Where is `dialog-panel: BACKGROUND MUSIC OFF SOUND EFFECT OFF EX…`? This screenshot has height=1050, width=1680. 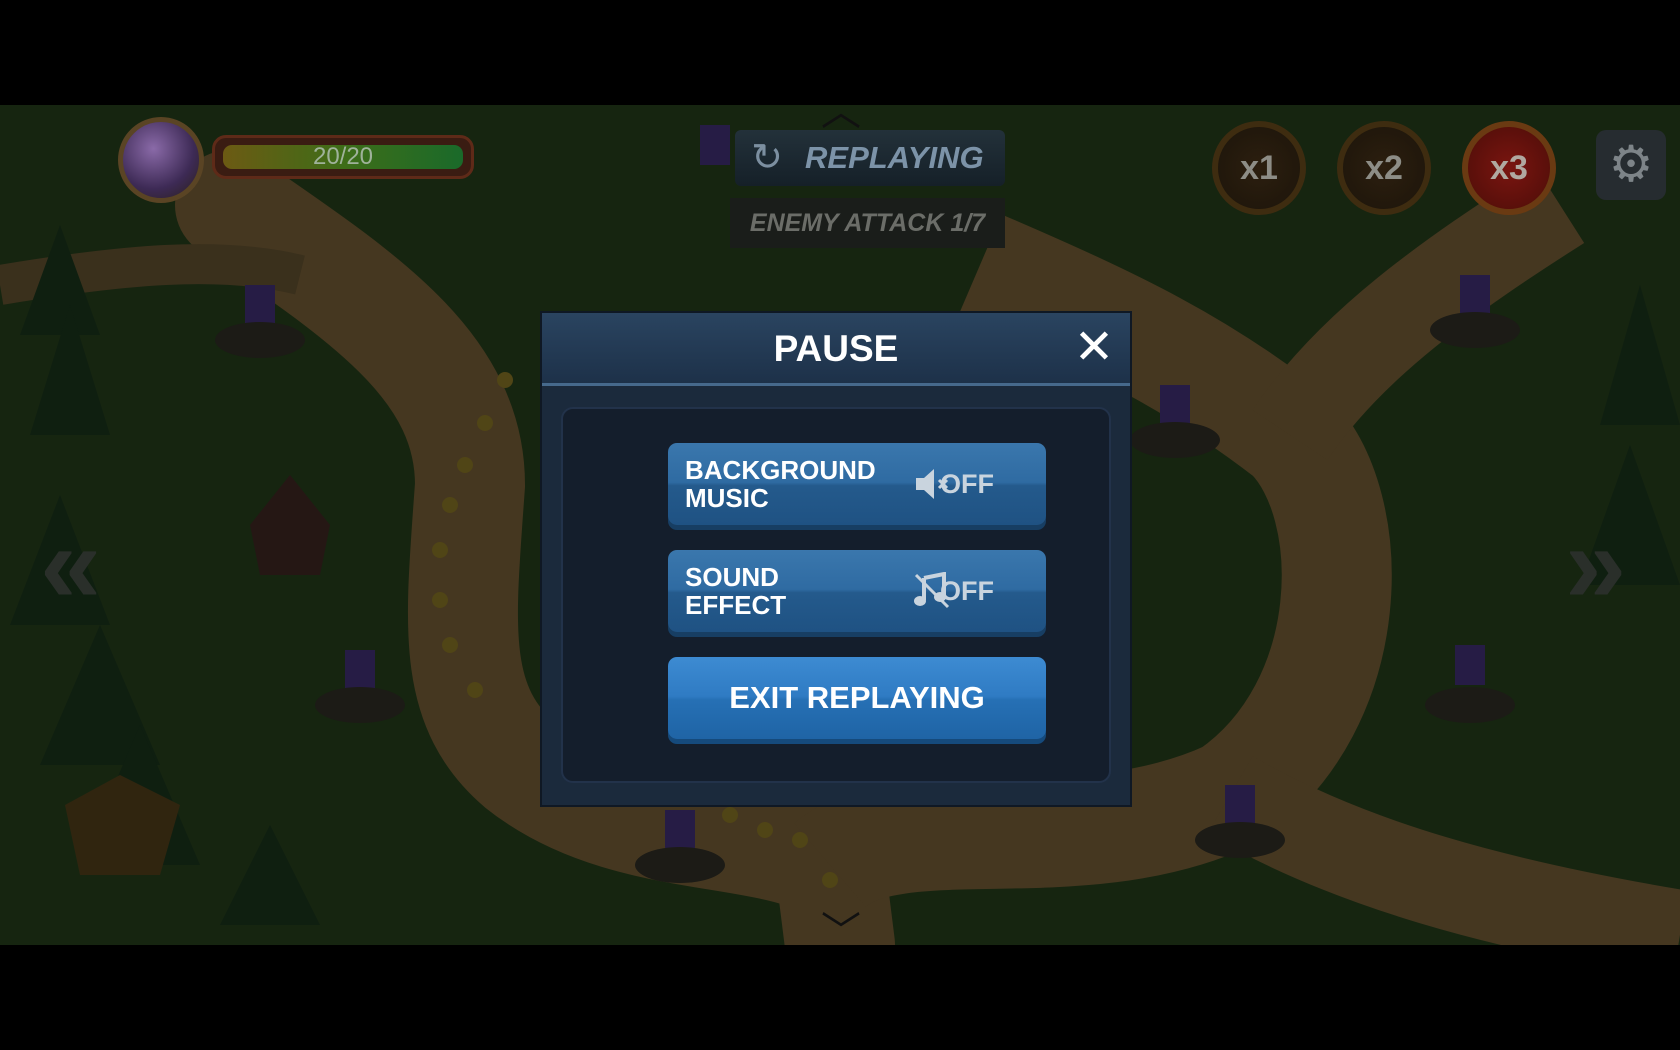 dialog-panel: BACKGROUND MUSIC OFF SOUND EFFECT OFF EX… is located at coordinates (836, 595).